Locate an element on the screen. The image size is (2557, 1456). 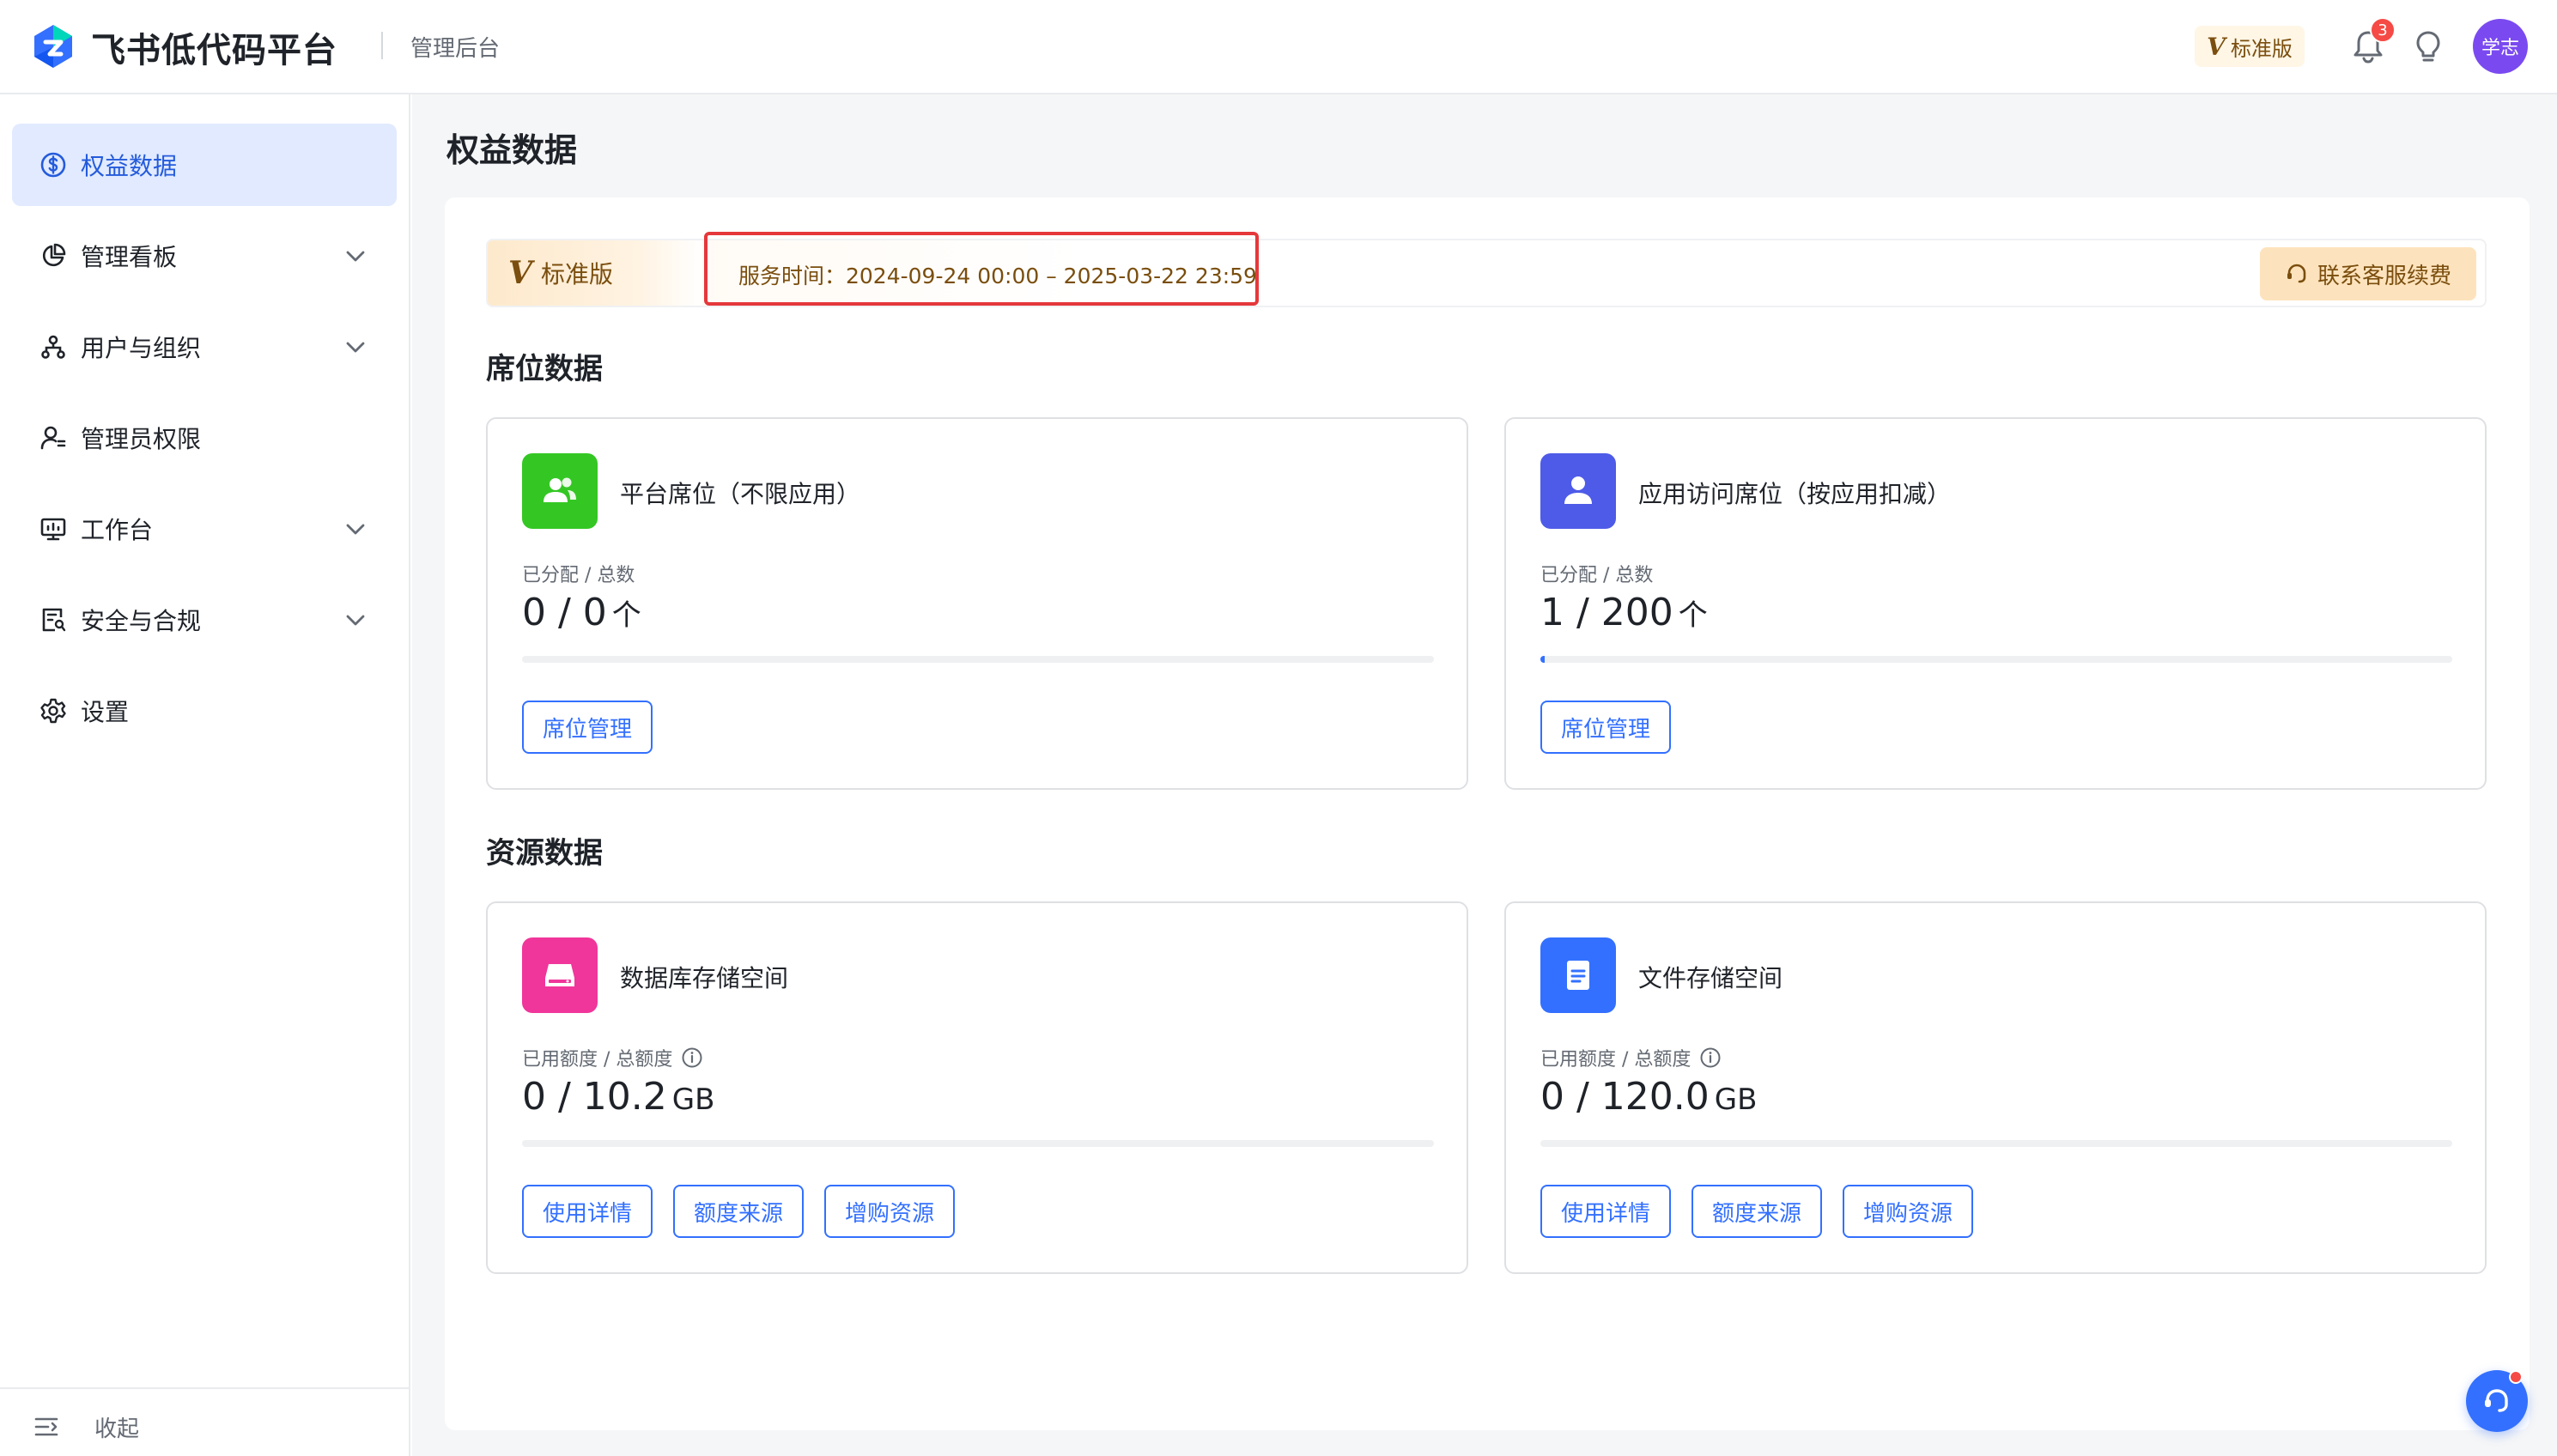
users-icon is located at coordinates (560, 489).